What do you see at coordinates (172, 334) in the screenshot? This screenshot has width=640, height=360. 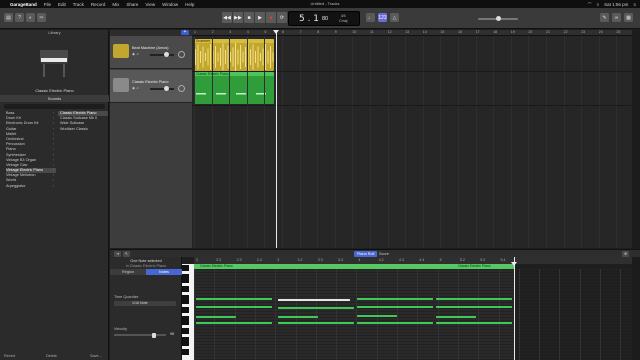 I see `velocity-value: 98` at bounding box center [172, 334].